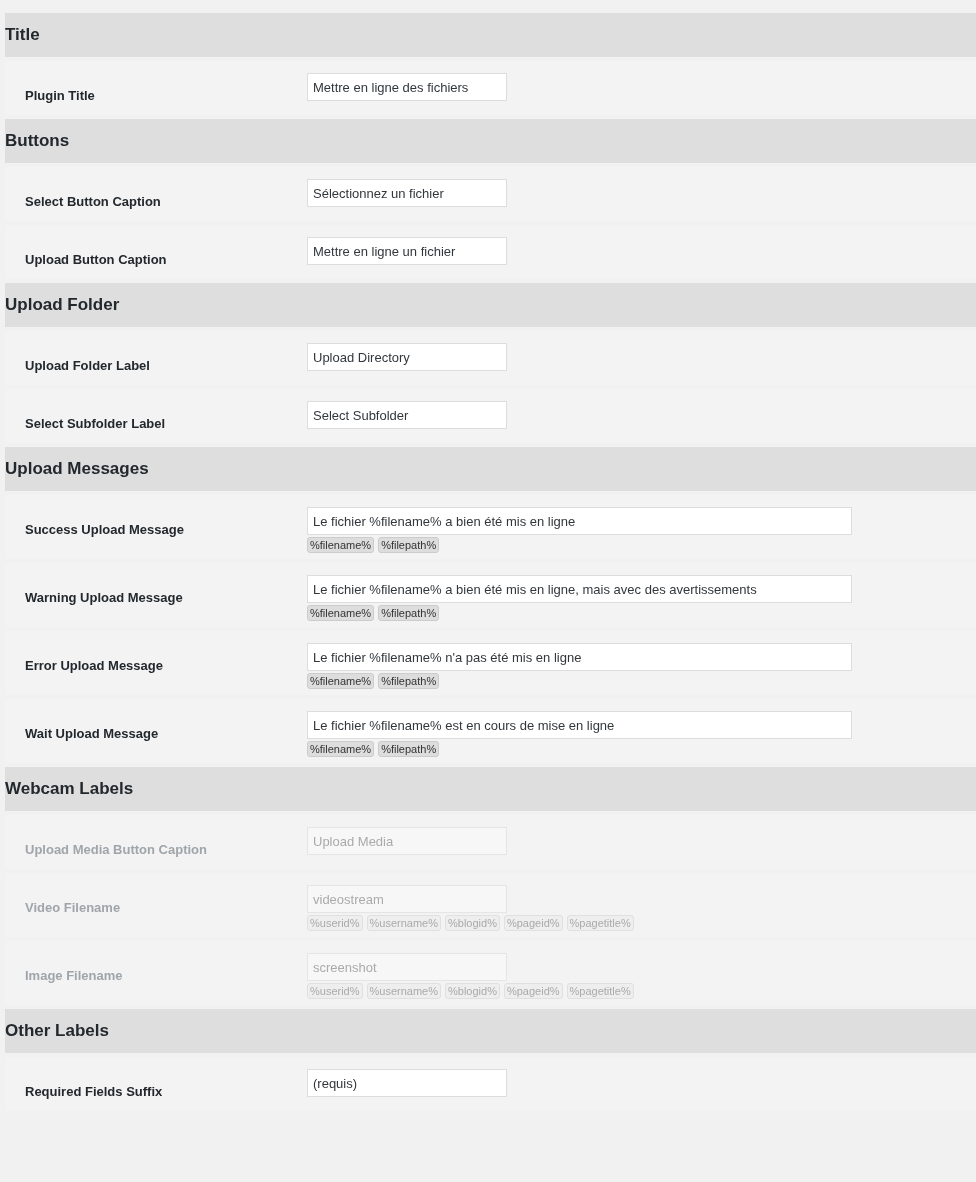 The height and width of the screenshot is (1182, 976). What do you see at coordinates (407, 251) in the screenshot?
I see `text-field: Mettre en ligne un fichier` at bounding box center [407, 251].